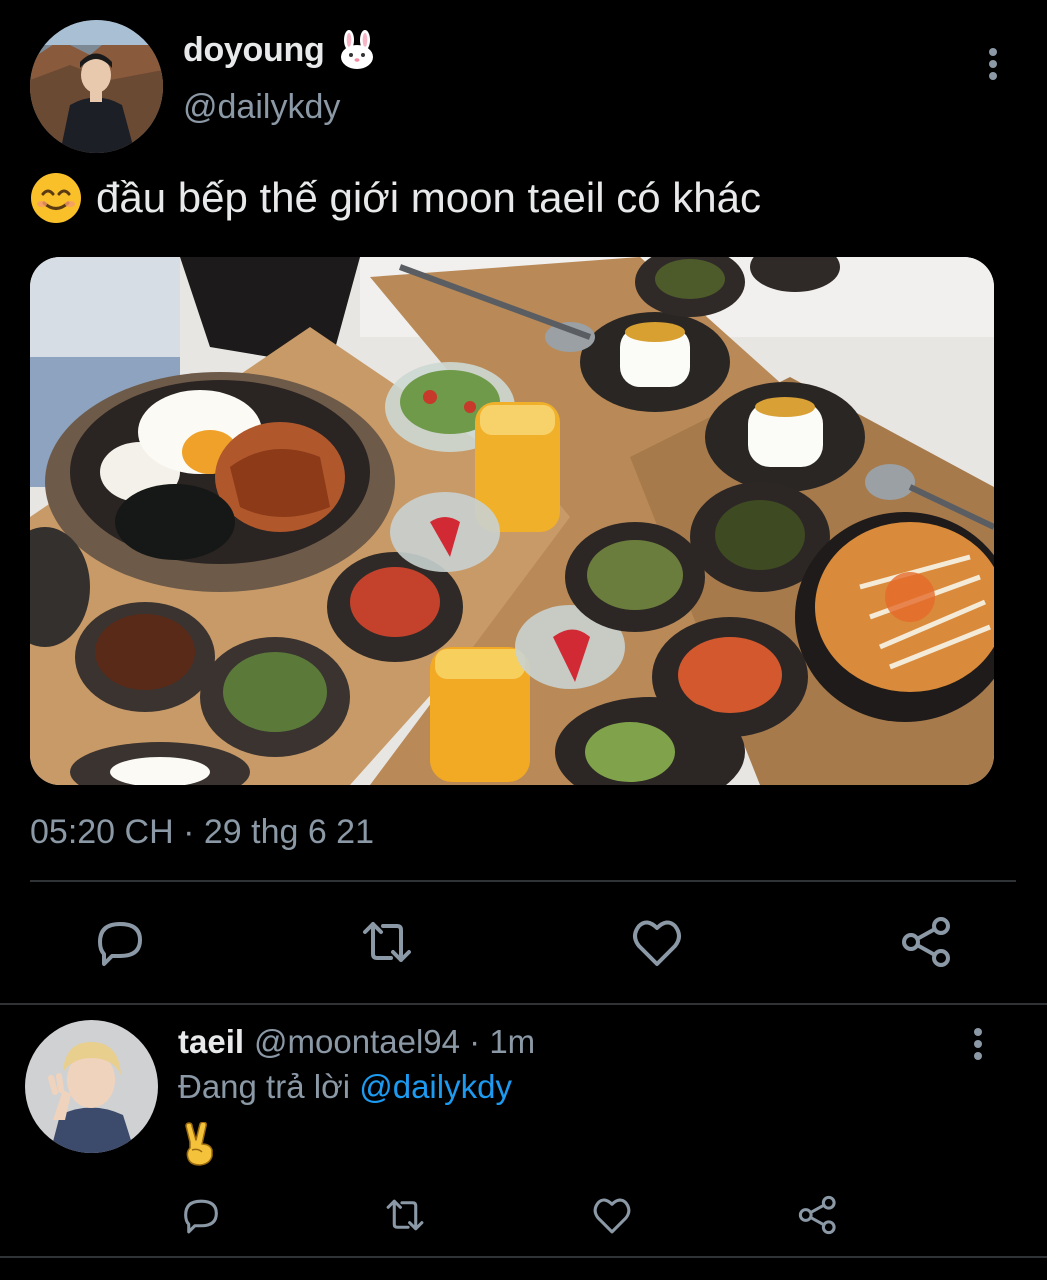 The width and height of the screenshot is (1047, 1280). I want to click on author-name: doyoung, so click(279, 50).